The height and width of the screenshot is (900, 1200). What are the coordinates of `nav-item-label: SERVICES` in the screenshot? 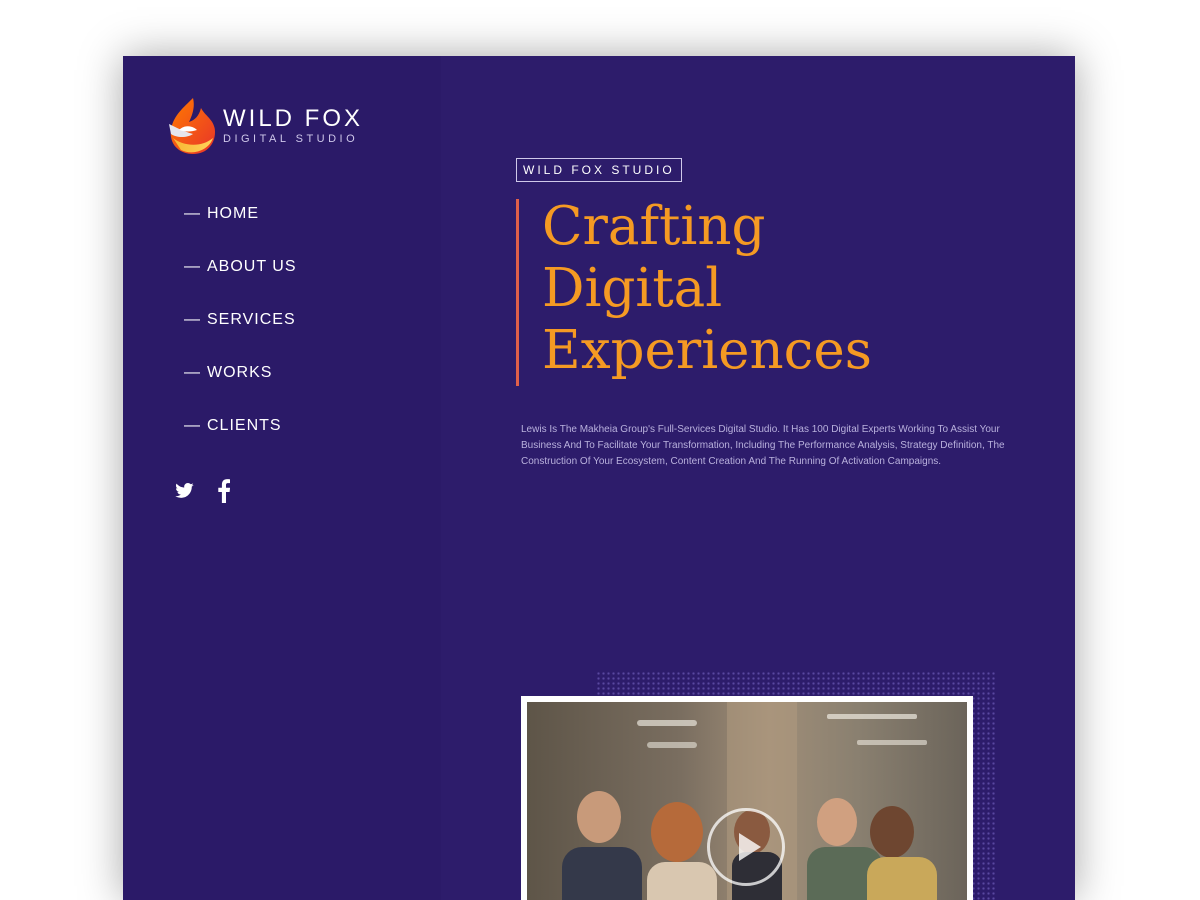 It's located at (251, 319).